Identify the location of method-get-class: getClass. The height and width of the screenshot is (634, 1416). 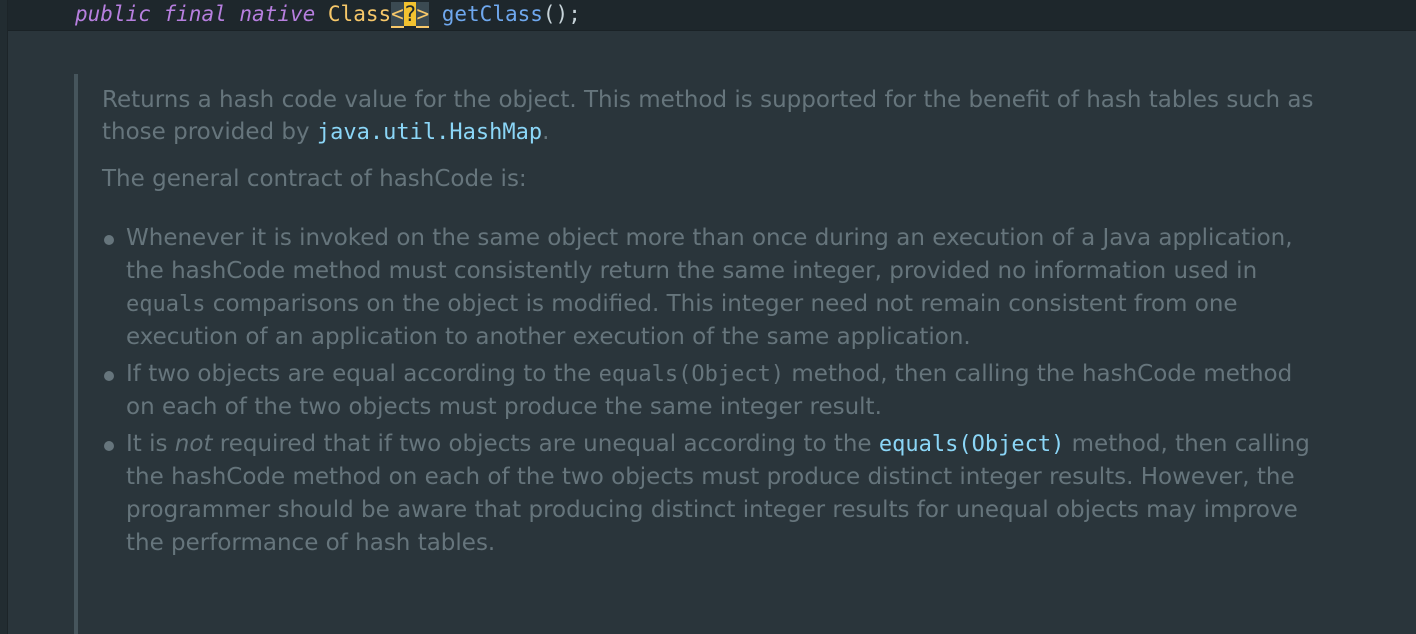
(492, 14).